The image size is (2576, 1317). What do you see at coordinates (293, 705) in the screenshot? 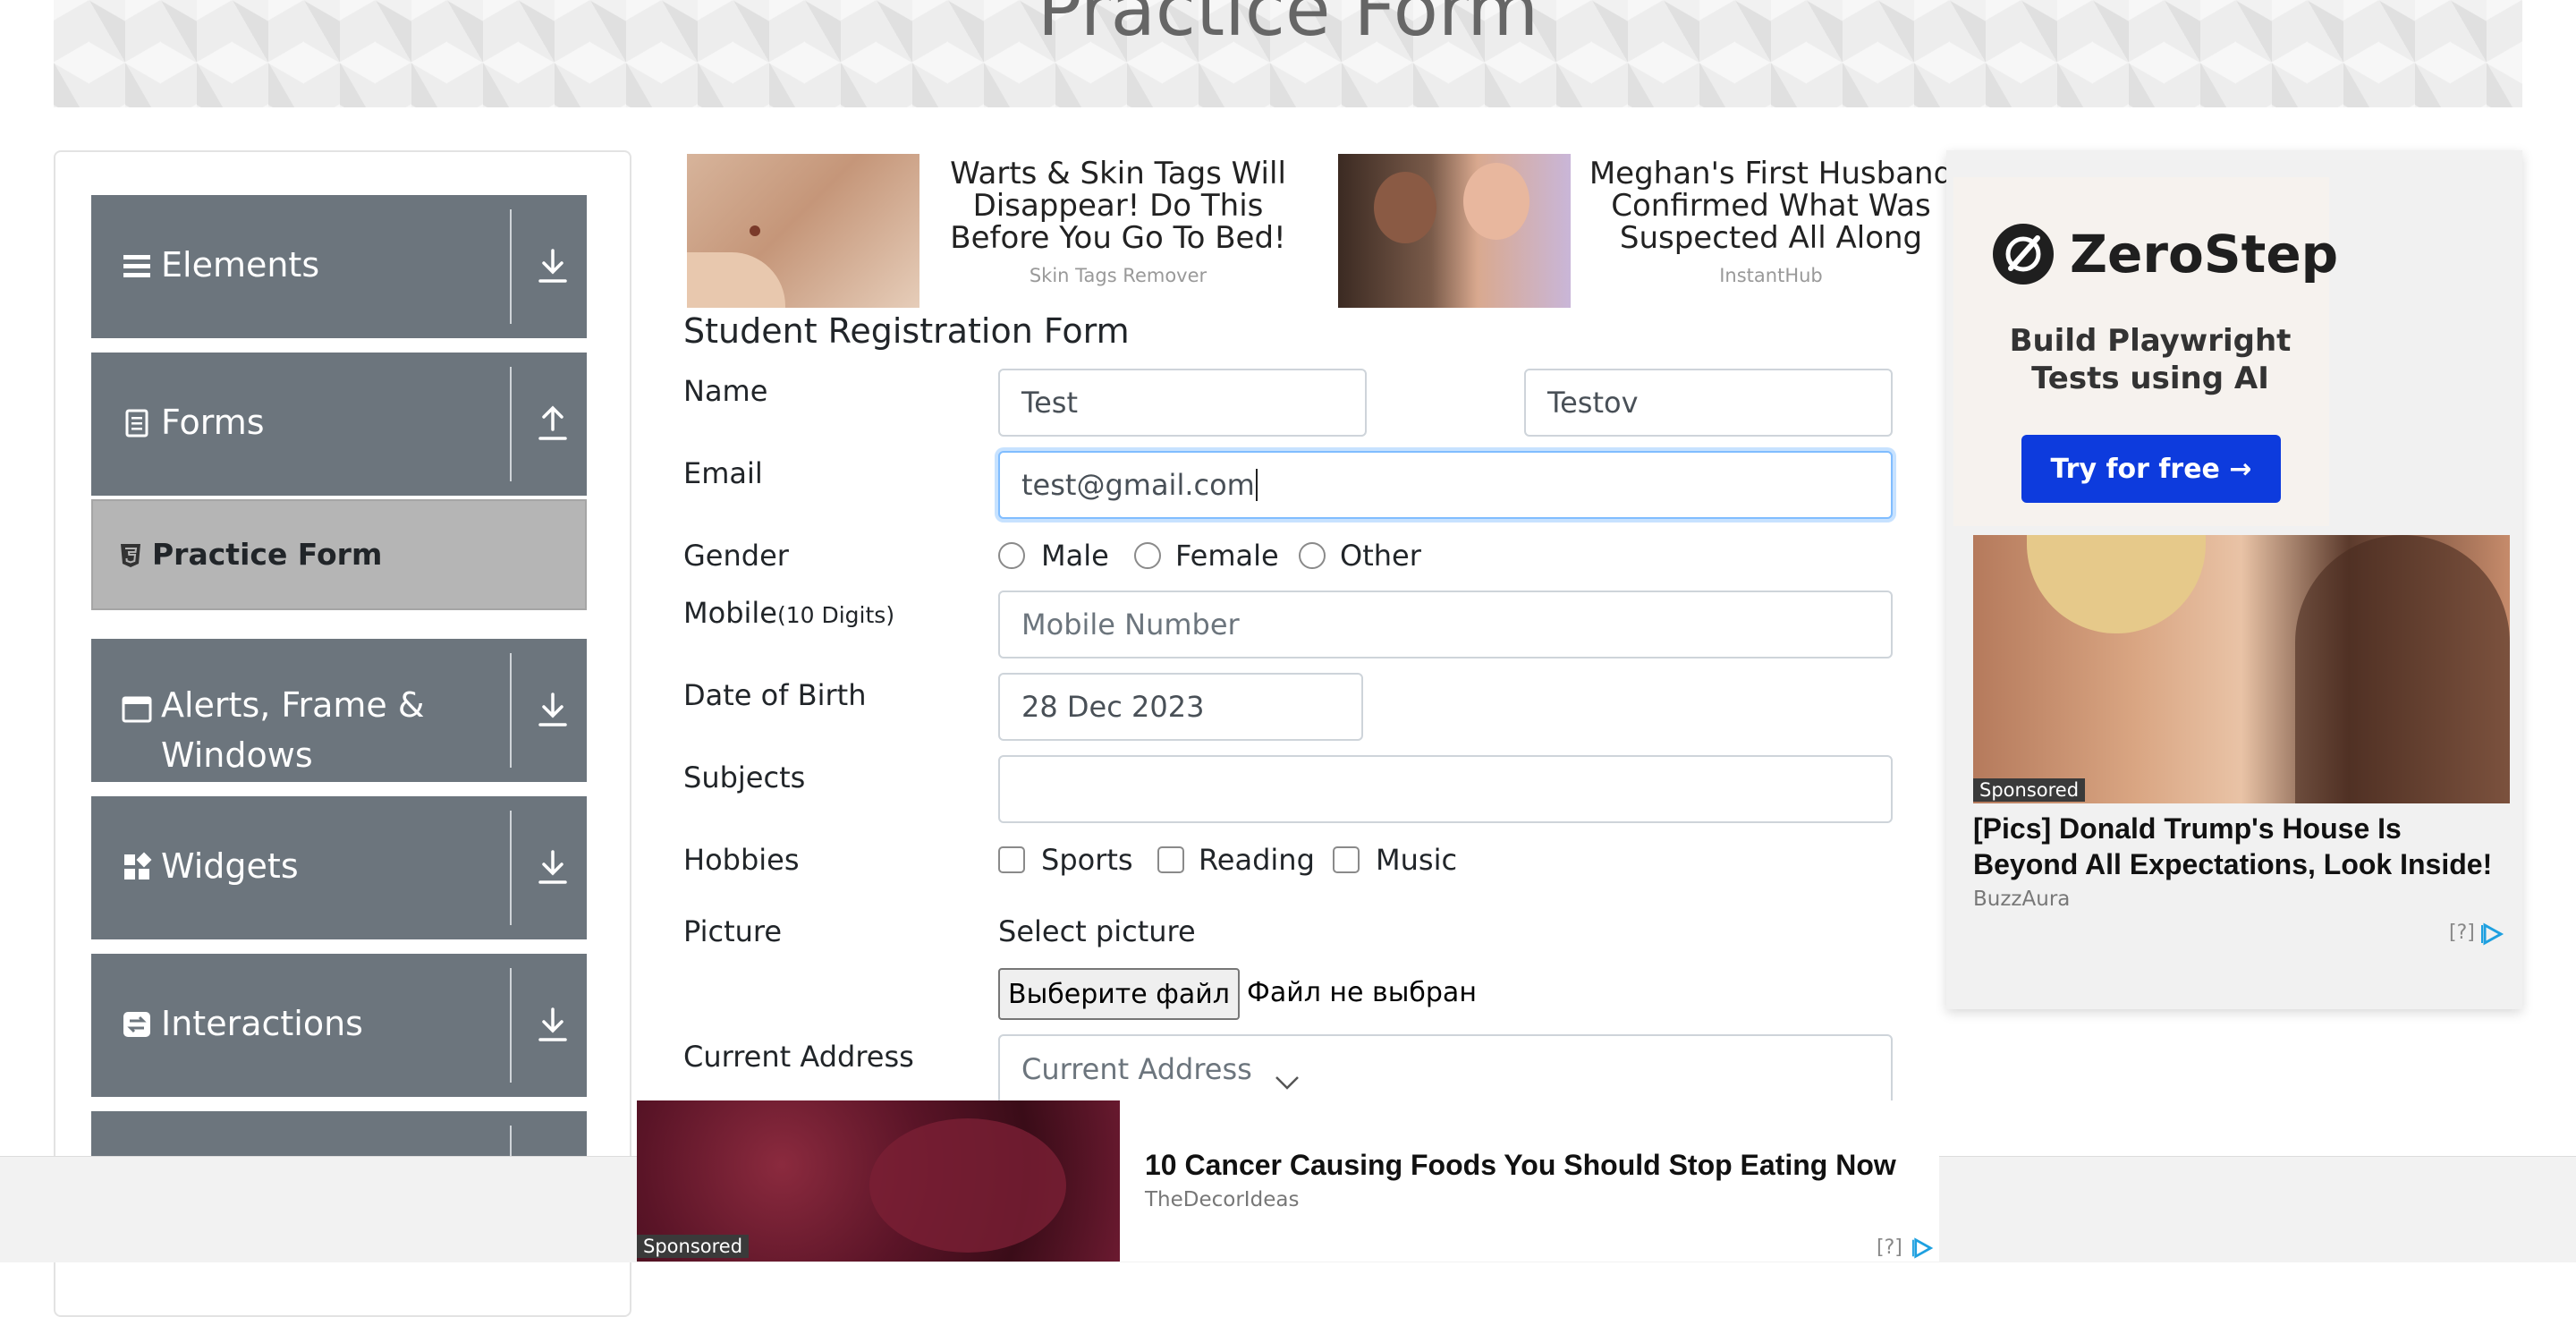
I see `sidebar-group-label: Alerts, Frame &` at bounding box center [293, 705].